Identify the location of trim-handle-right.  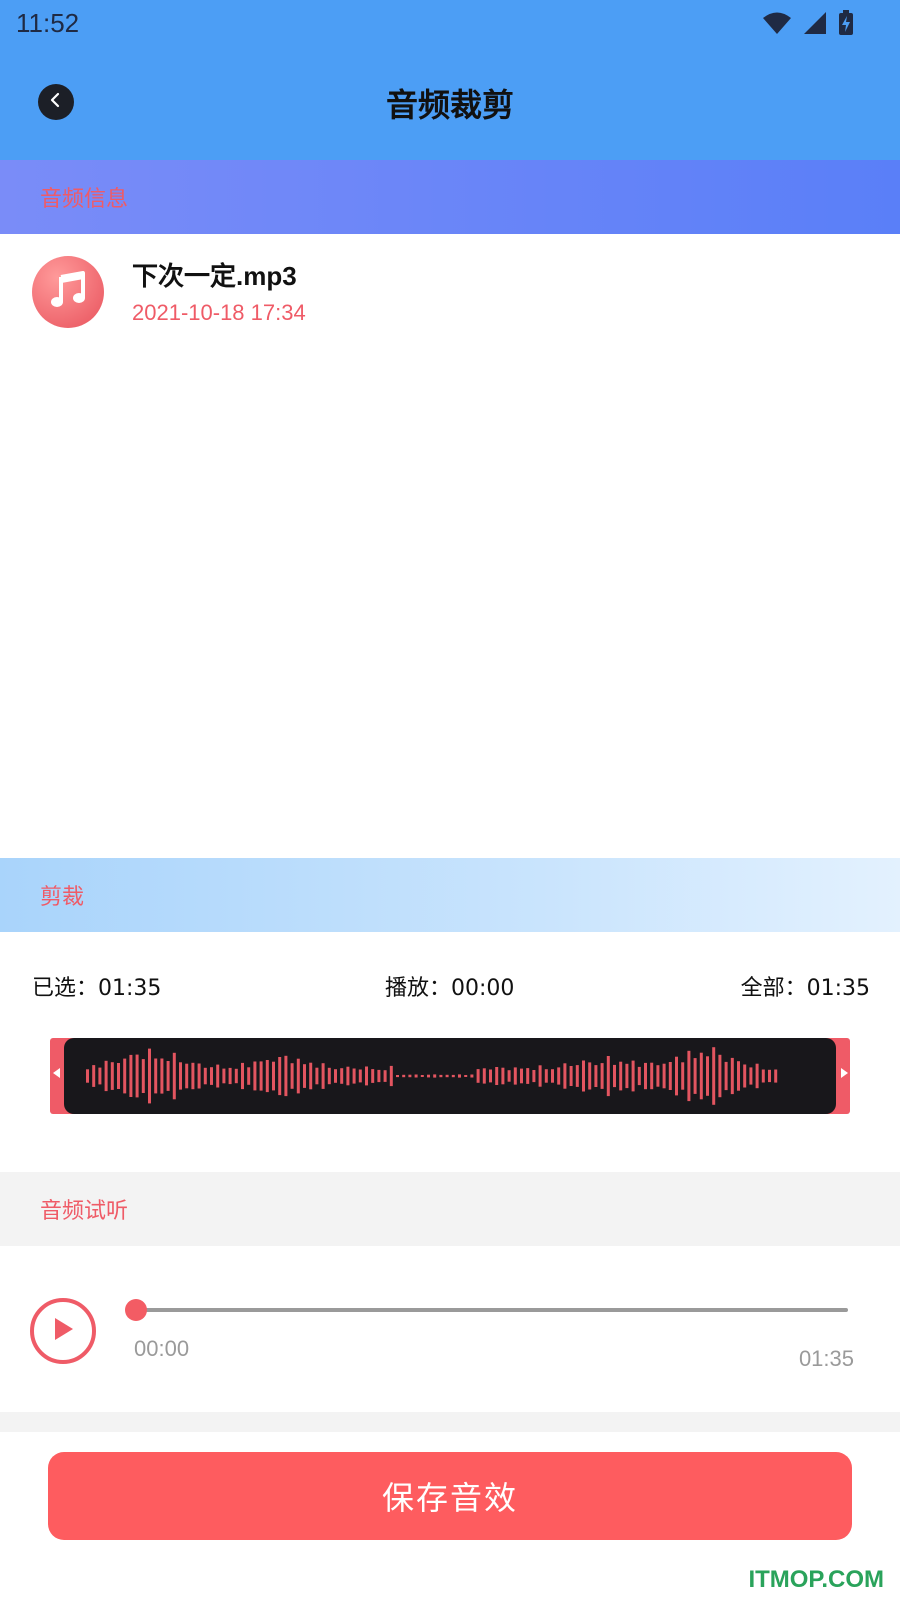
(844, 1073).